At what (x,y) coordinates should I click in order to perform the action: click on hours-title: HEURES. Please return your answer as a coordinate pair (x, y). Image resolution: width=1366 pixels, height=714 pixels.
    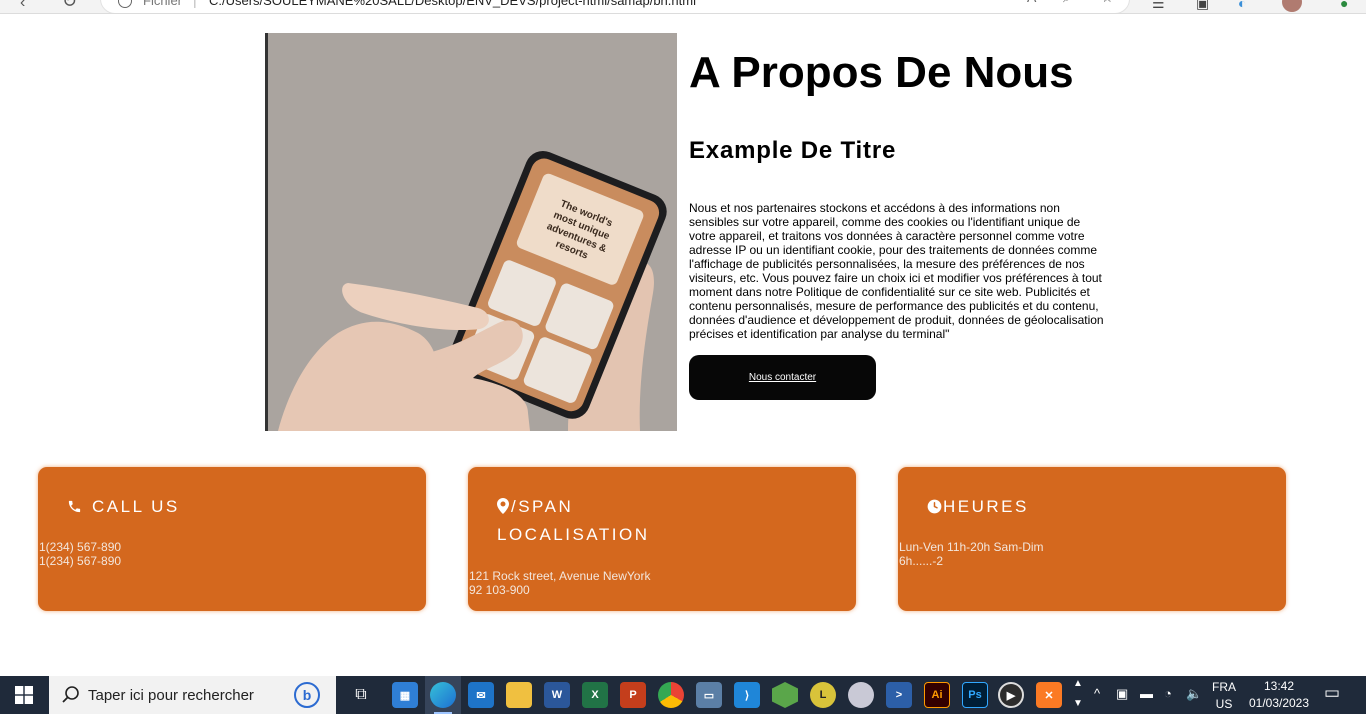
    Looking at the image, I should click on (986, 506).